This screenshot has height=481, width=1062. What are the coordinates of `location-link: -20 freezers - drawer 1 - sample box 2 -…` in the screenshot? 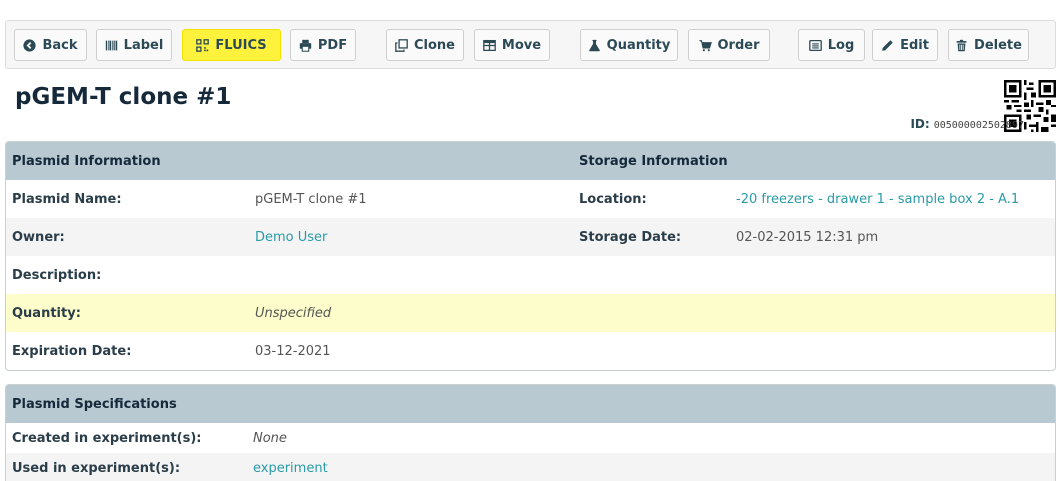 It's located at (877, 199).